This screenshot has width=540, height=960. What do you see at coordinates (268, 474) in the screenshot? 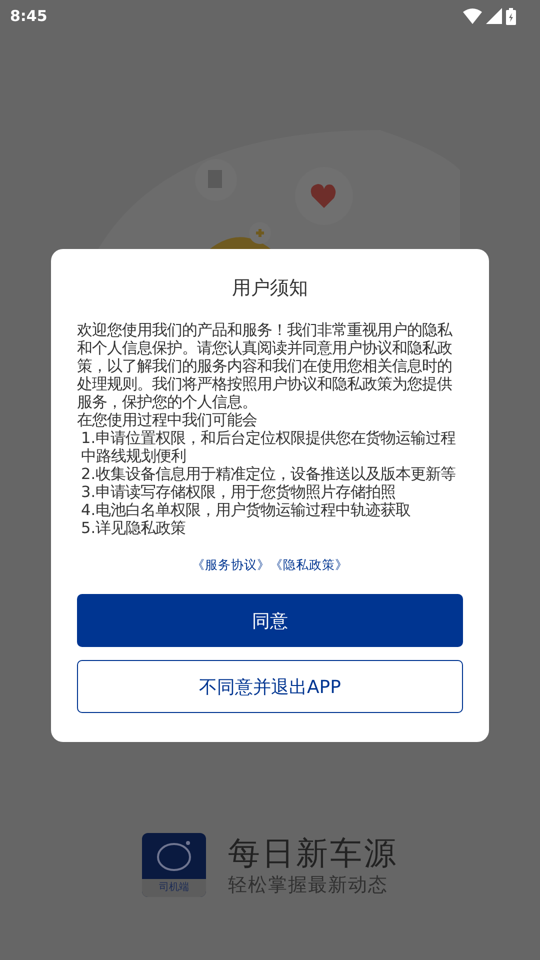
I see `permission-item: 2.收集设备信息用于精准定位，设备推送以及版本更新等` at bounding box center [268, 474].